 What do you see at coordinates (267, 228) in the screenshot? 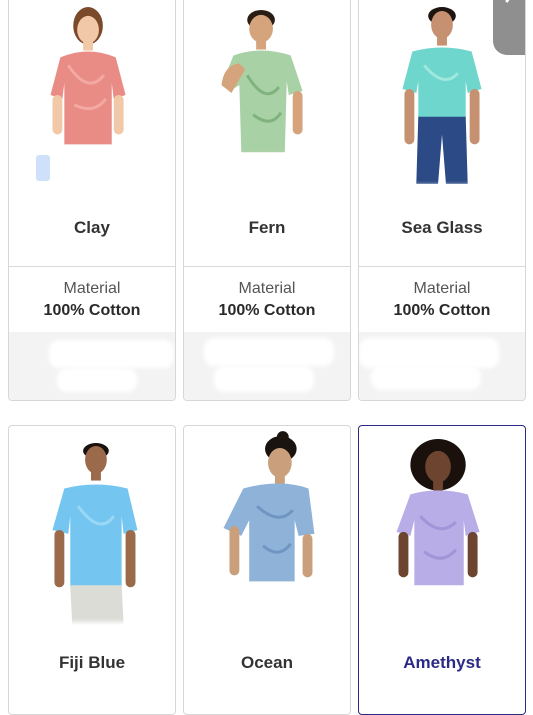
I see `product-name: Fern` at bounding box center [267, 228].